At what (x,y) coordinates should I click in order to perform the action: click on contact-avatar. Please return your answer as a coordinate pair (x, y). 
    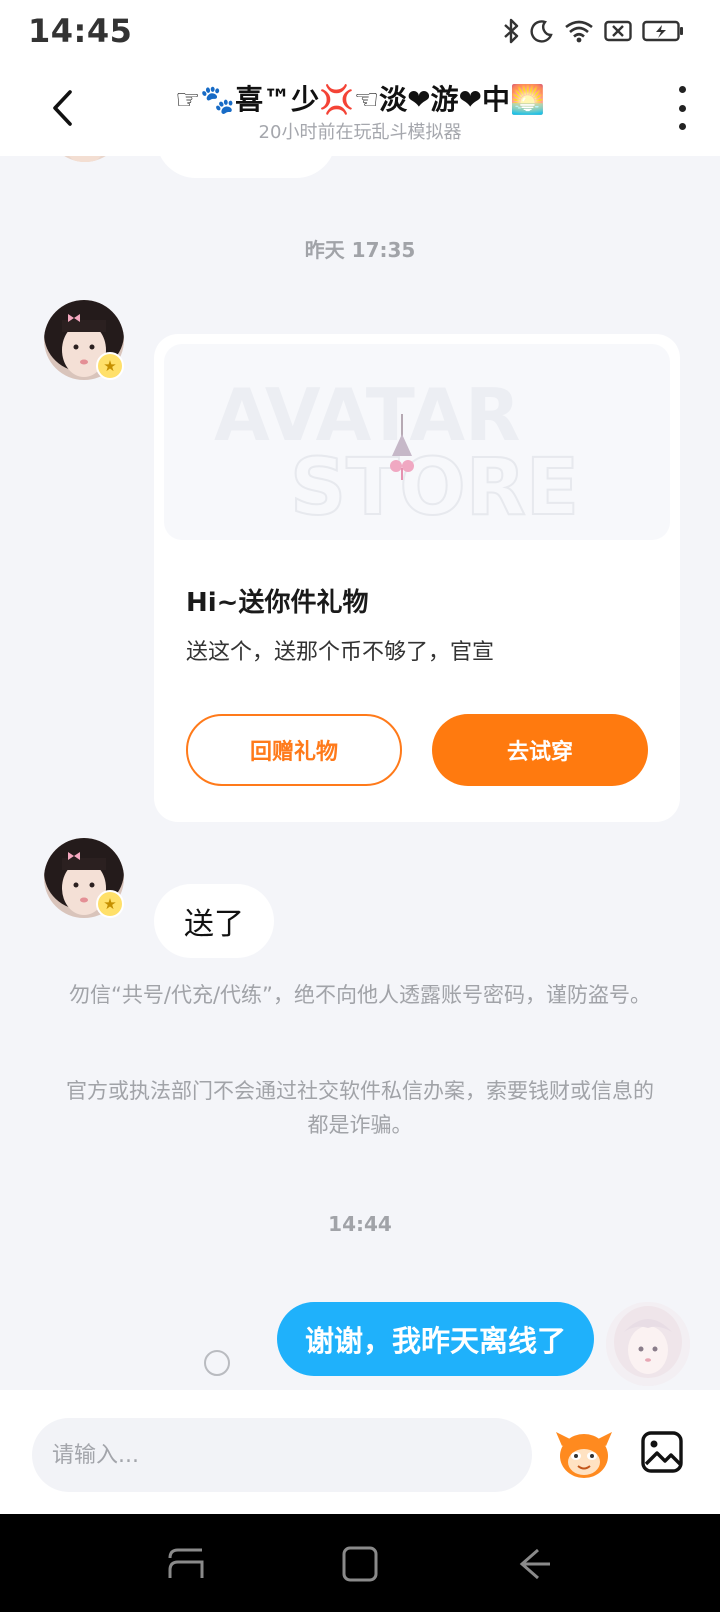
    Looking at the image, I should click on (85, 159).